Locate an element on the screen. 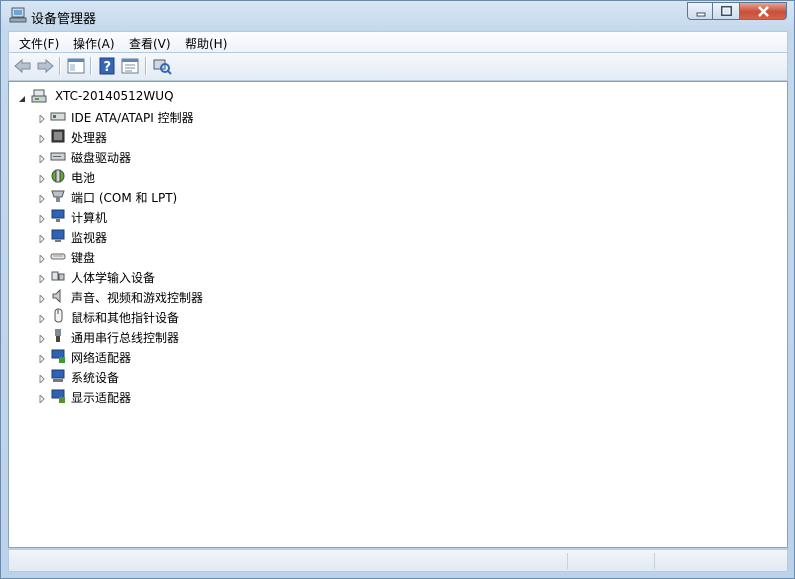  tree-item-label: 网络适配器 is located at coordinates (101, 358).